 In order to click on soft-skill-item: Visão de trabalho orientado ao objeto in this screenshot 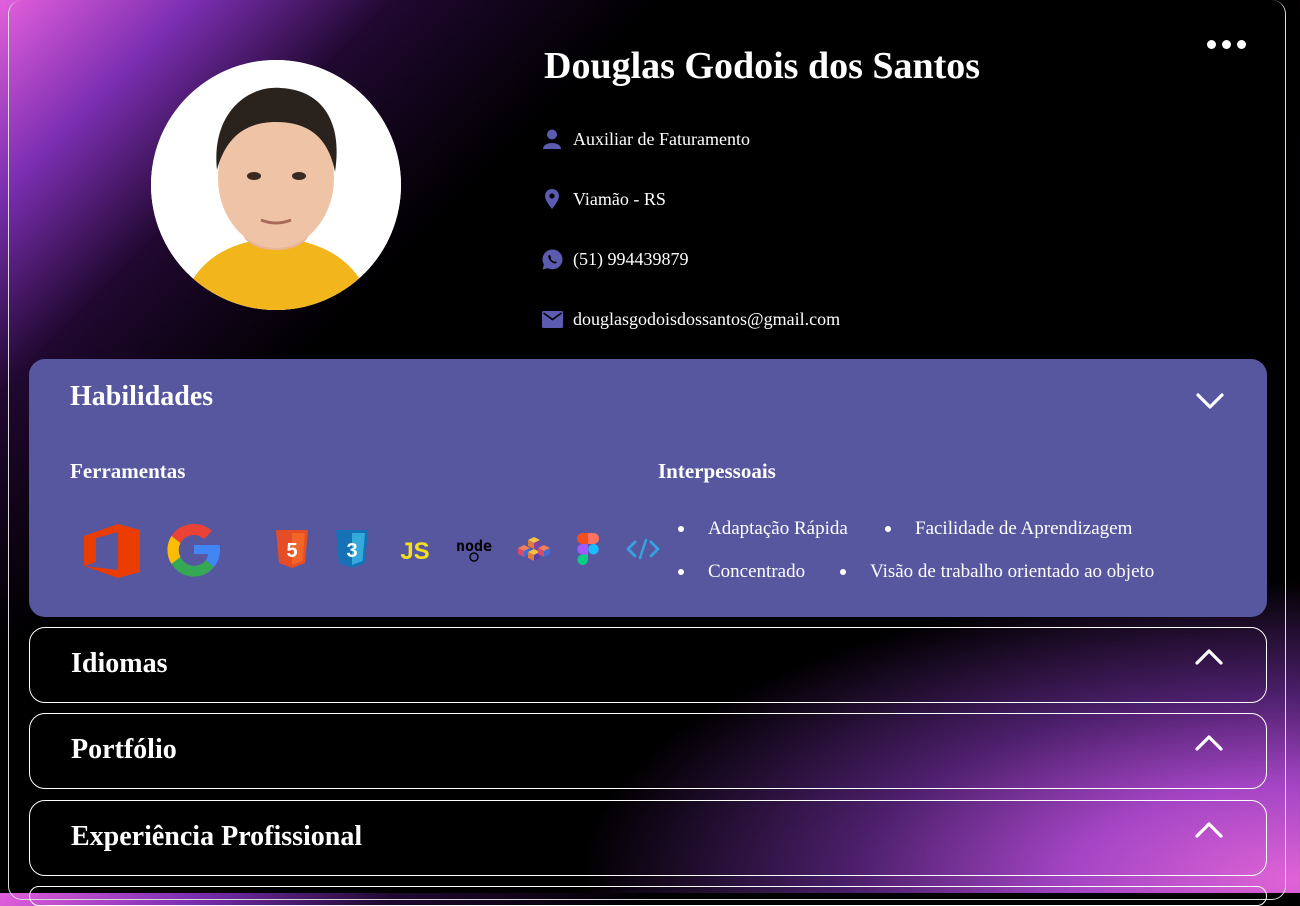, I will do `click(997, 571)`.